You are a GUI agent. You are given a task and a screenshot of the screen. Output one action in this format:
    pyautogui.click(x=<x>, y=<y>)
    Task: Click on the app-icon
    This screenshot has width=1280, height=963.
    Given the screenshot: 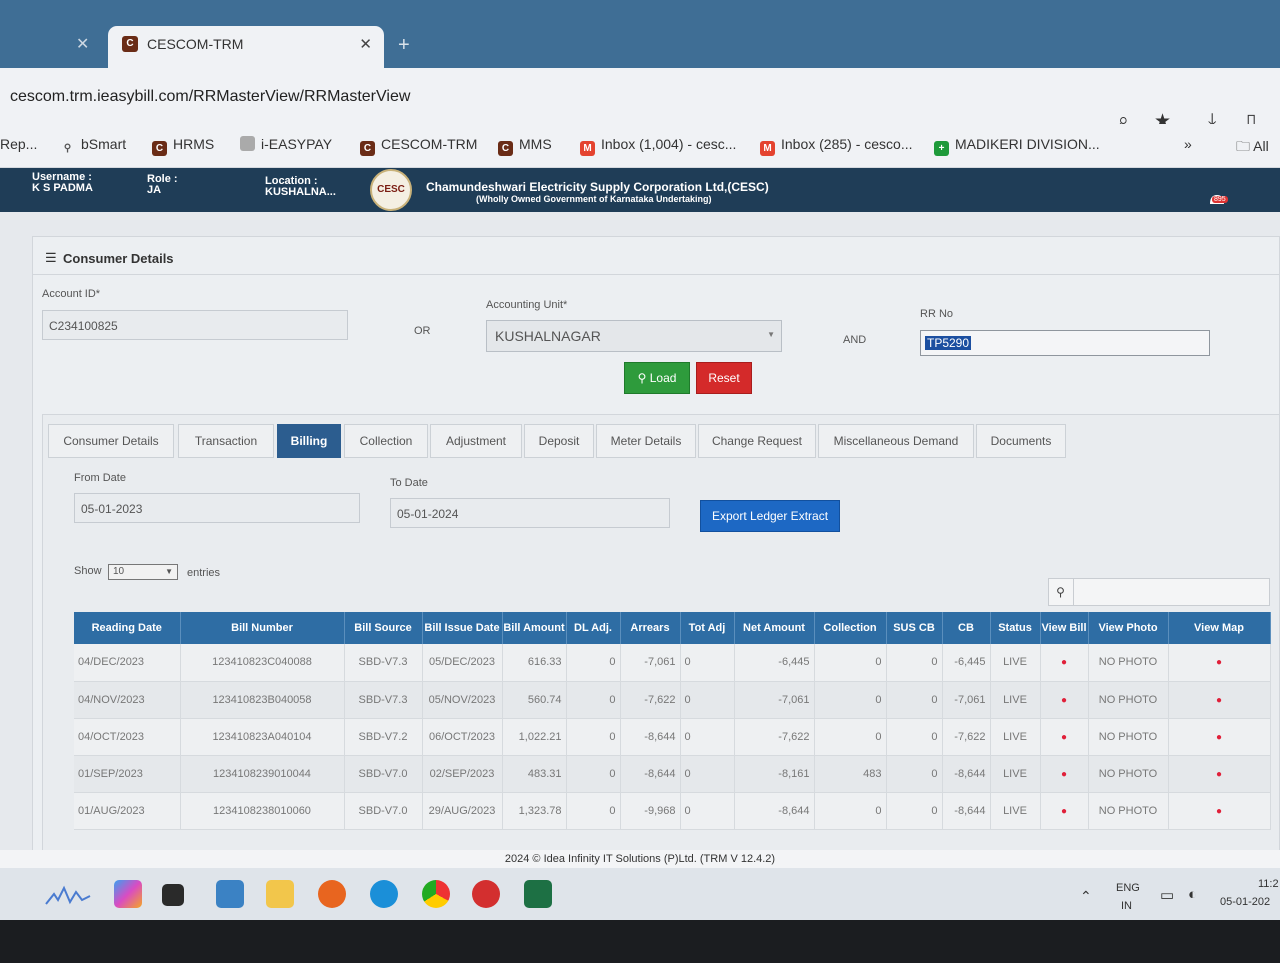 What is the action you would take?
    pyautogui.click(x=486, y=894)
    